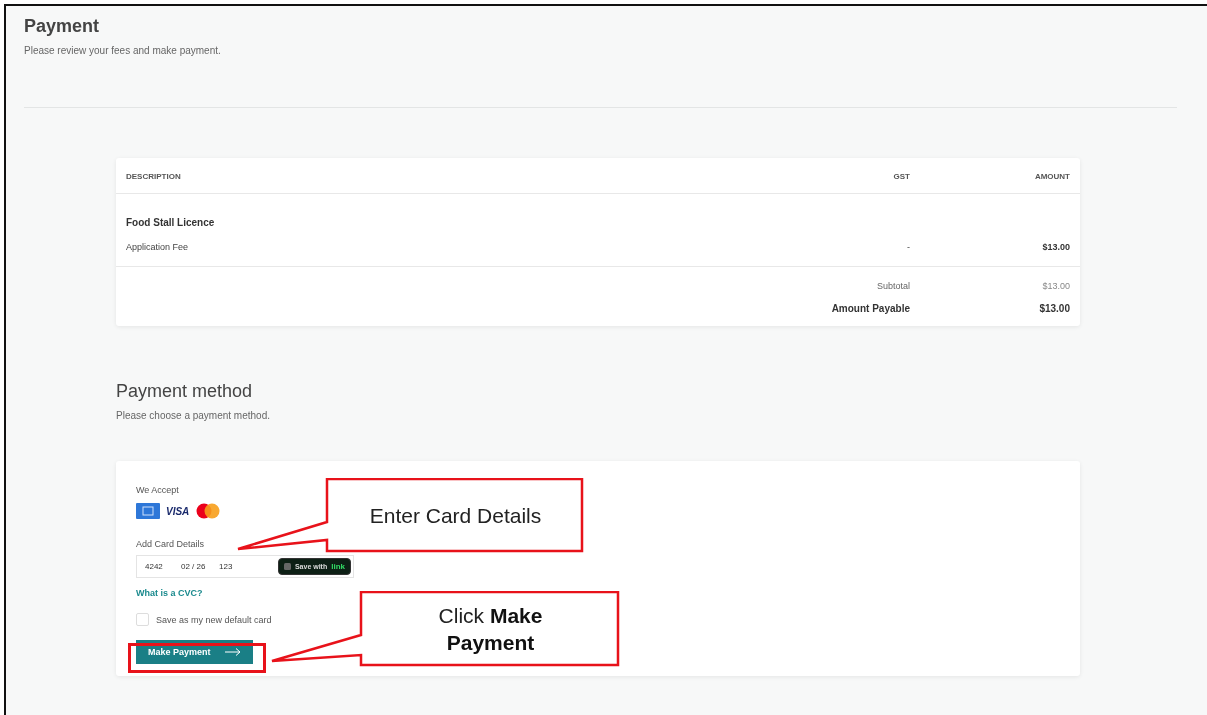 Image resolution: width=1207 pixels, height=715 pixels. Describe the element at coordinates (455, 515) in the screenshot. I see `callout-text: Enter Card Details` at that location.